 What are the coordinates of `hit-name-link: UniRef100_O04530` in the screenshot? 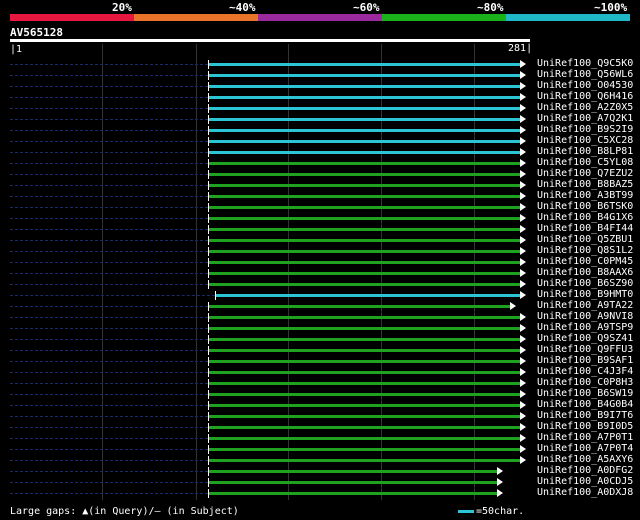 It's located at (585, 85).